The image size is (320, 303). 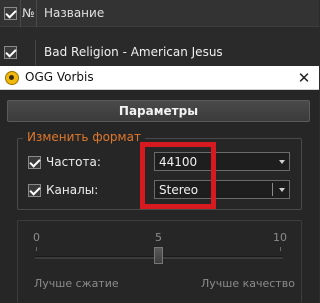 I want to click on row-divider, so click(x=35, y=53).